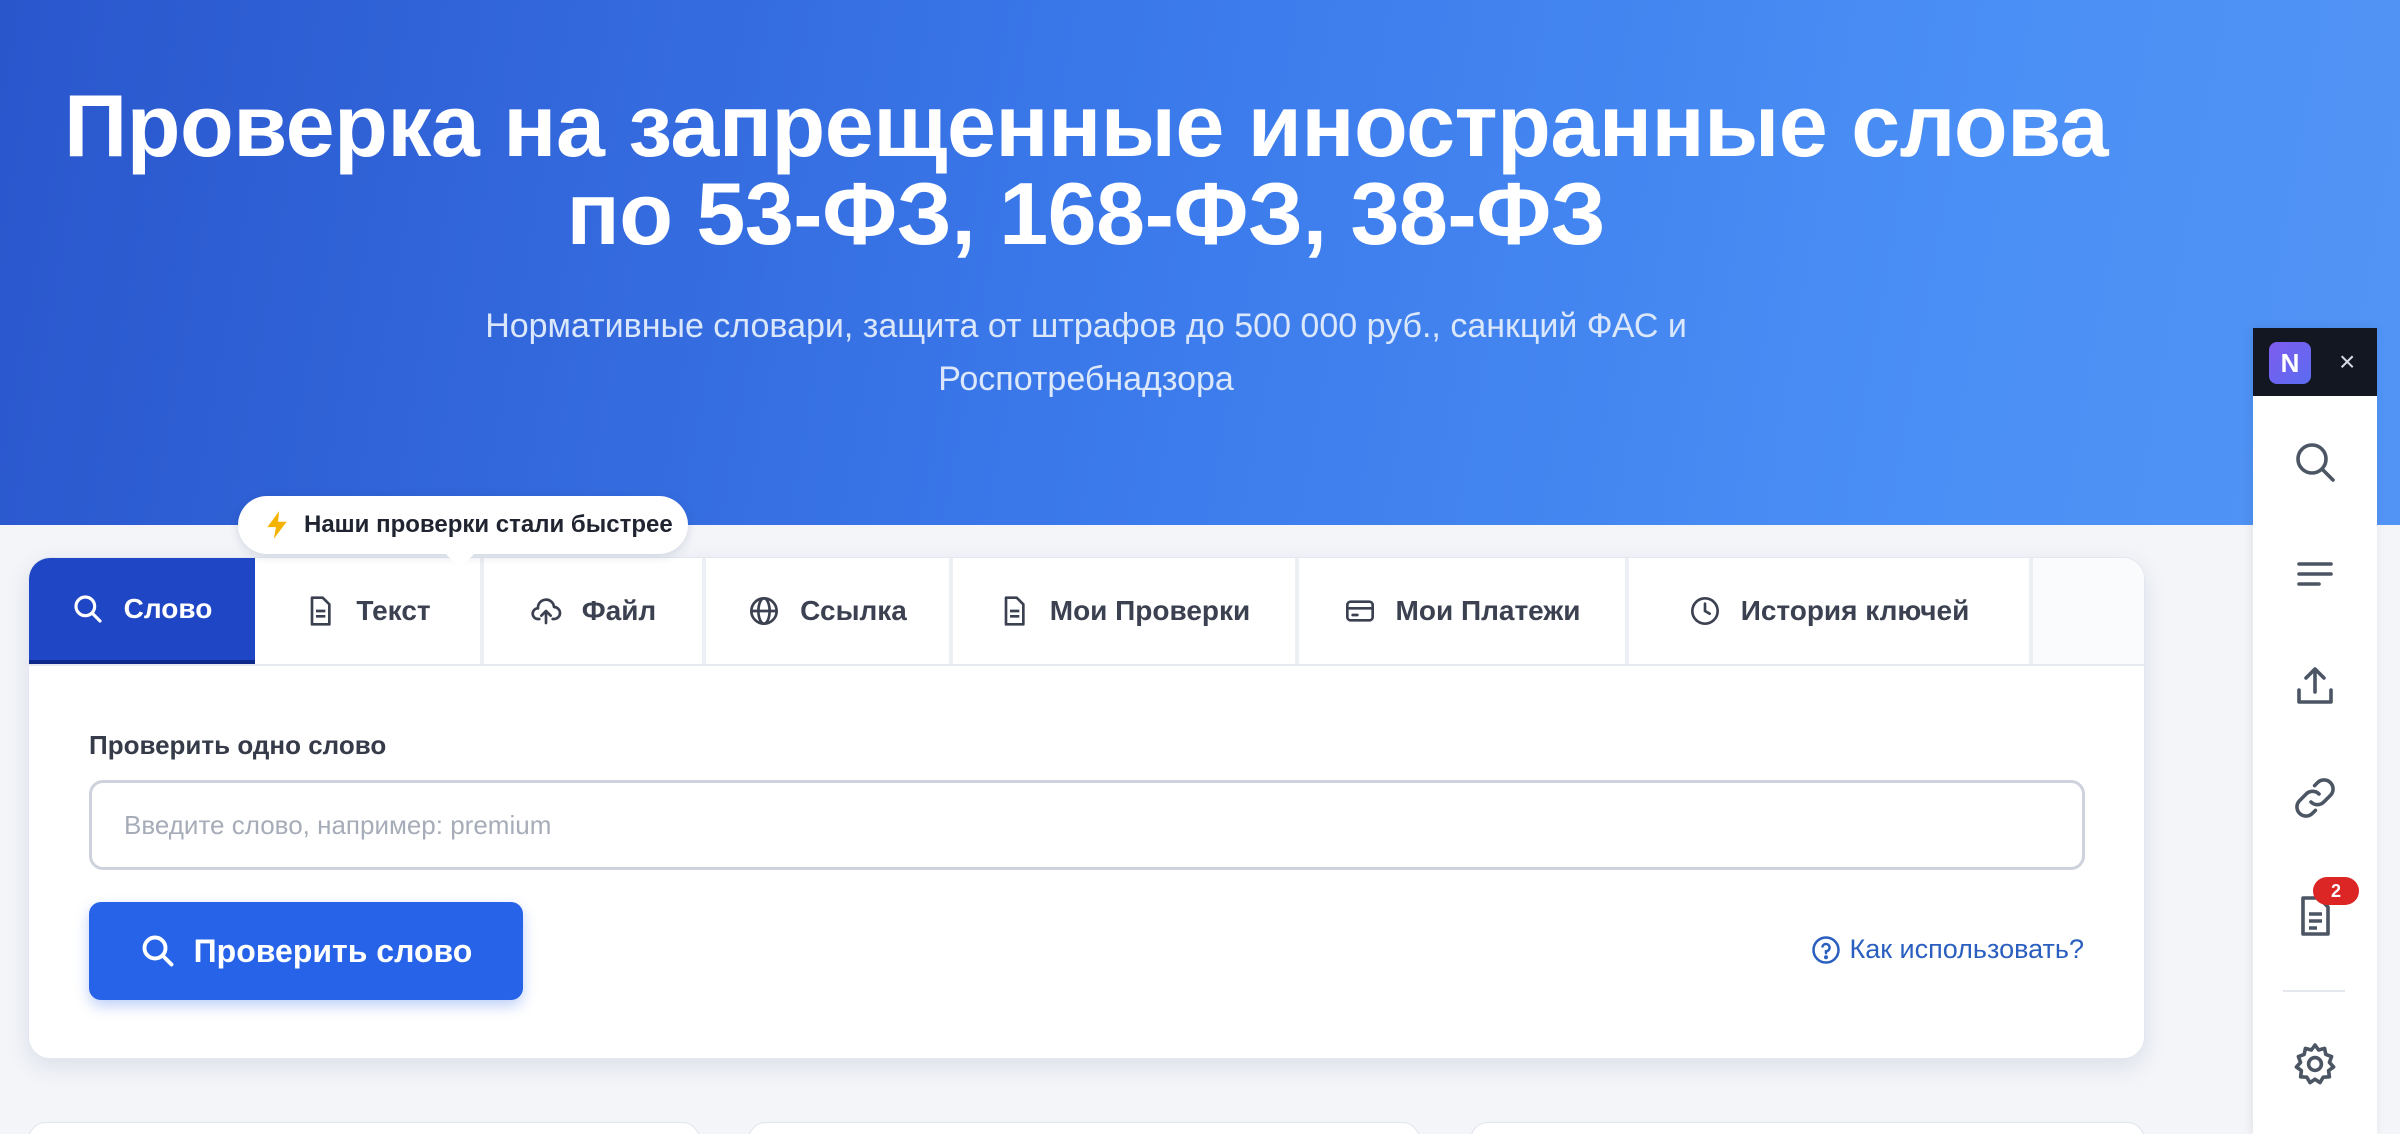  Describe the element at coordinates (2315, 686) in the screenshot. I see `upload-icon` at that location.